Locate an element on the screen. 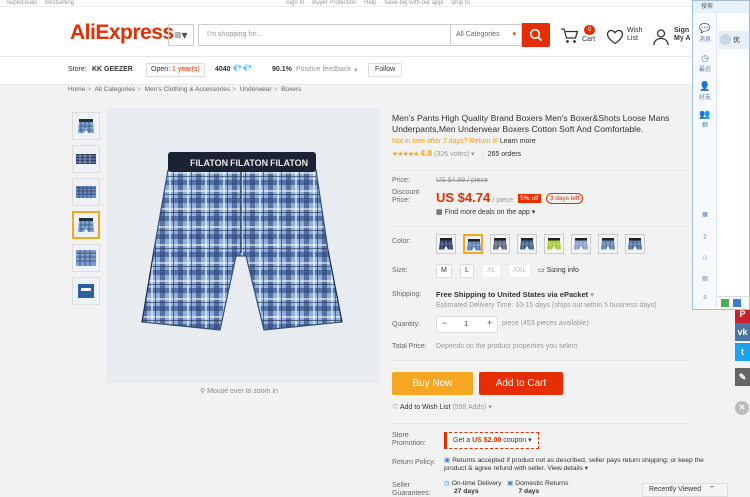 Image resolution: width=750 pixels, height=497 pixels. account-link: Sign My A is located at coordinates (672, 38).